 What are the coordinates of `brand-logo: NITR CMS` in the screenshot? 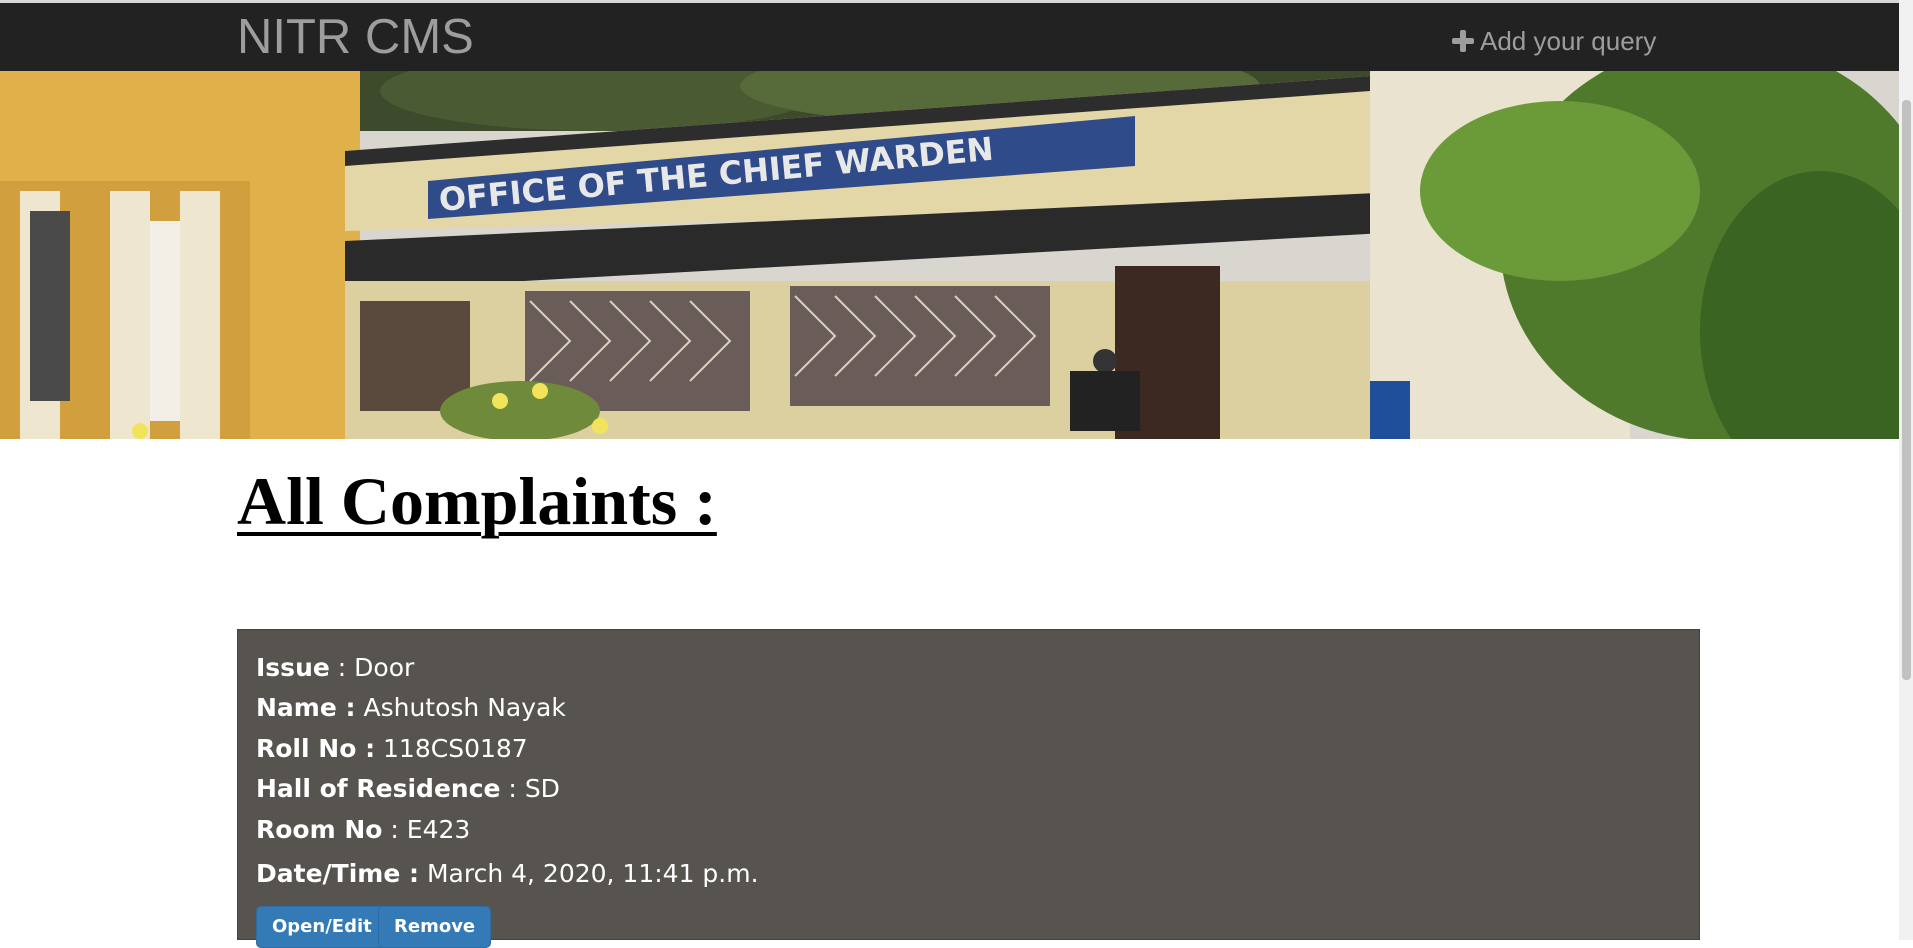 It's located at (355, 37).